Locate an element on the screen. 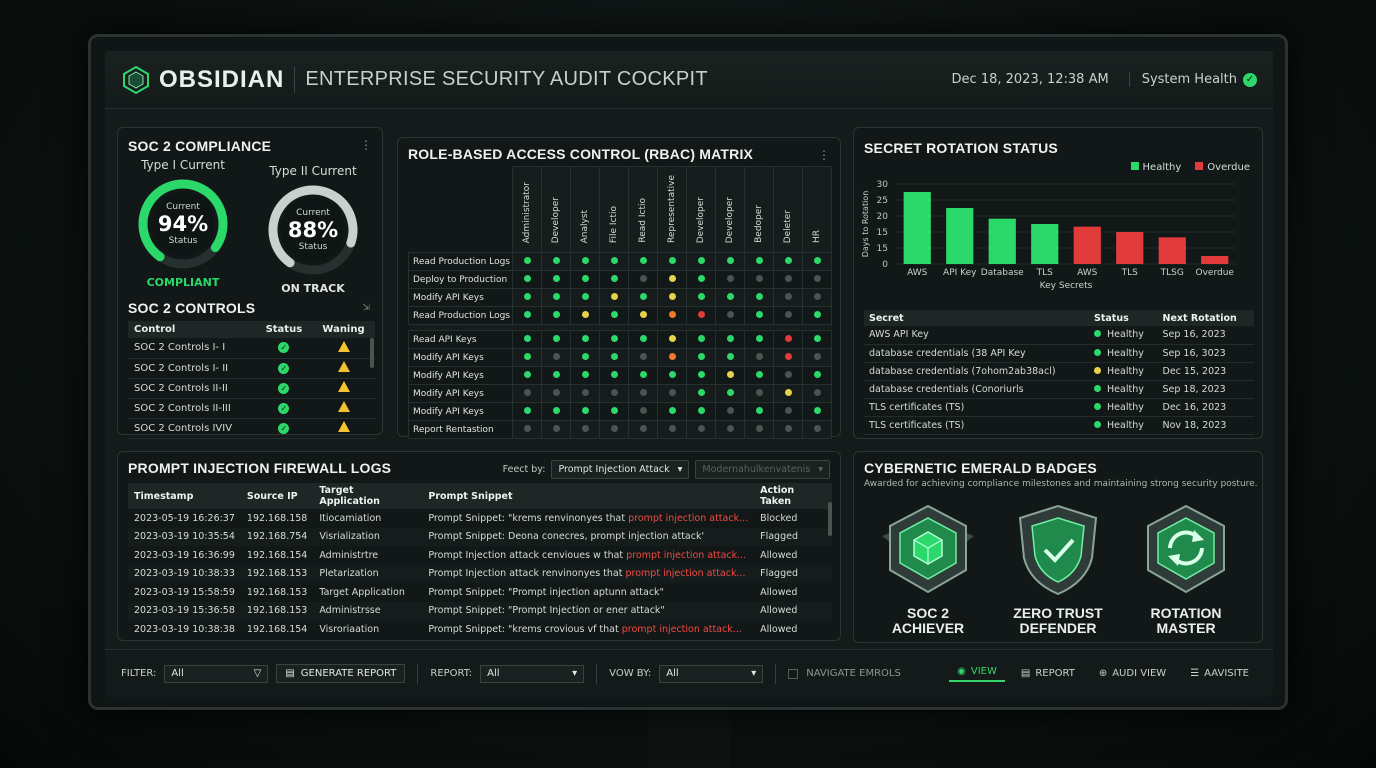  badge-rotate: ROTATION MASTER is located at coordinates (1186, 569).